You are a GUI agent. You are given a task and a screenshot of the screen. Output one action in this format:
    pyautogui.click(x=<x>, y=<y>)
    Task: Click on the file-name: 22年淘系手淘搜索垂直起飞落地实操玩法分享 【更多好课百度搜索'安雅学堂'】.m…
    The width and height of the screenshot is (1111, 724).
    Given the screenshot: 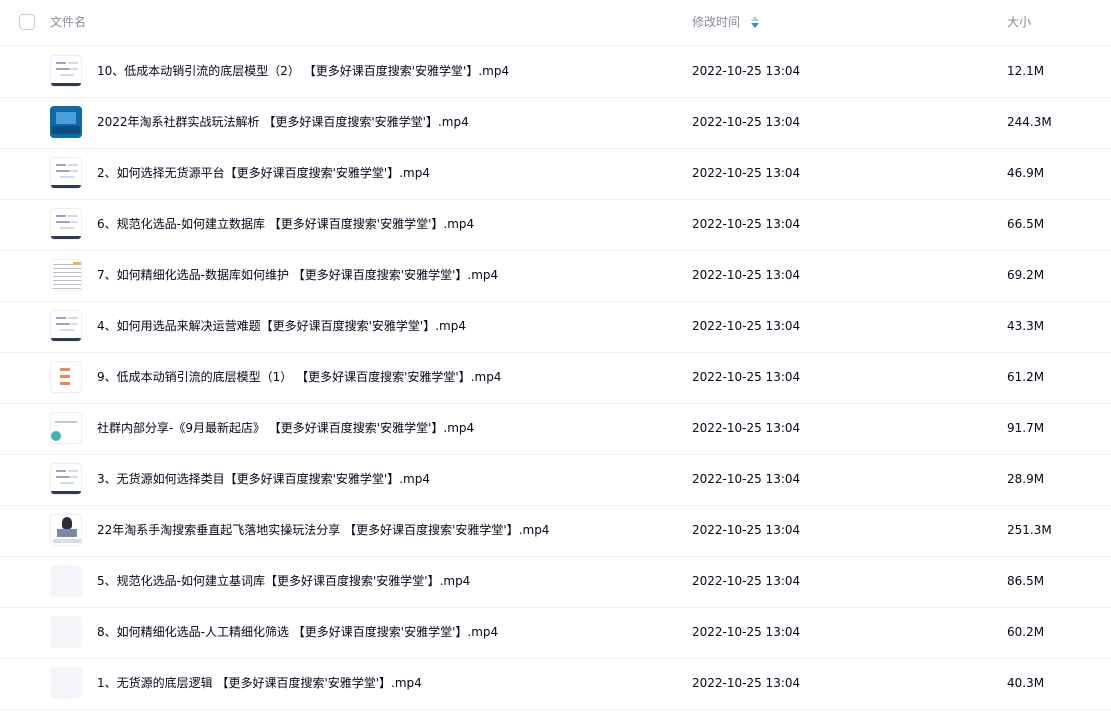 What is the action you would take?
    pyautogui.click(x=323, y=530)
    